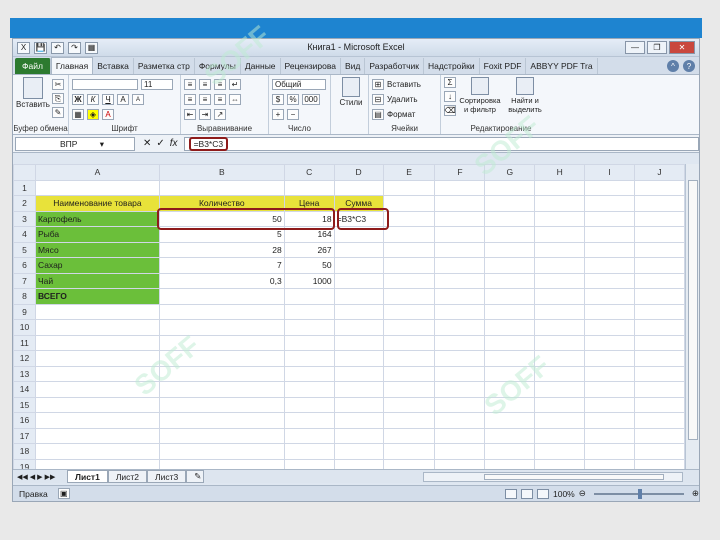 The image size is (720, 540). What do you see at coordinates (293, 99) in the screenshot?
I see `percent-button: %` at bounding box center [293, 99].